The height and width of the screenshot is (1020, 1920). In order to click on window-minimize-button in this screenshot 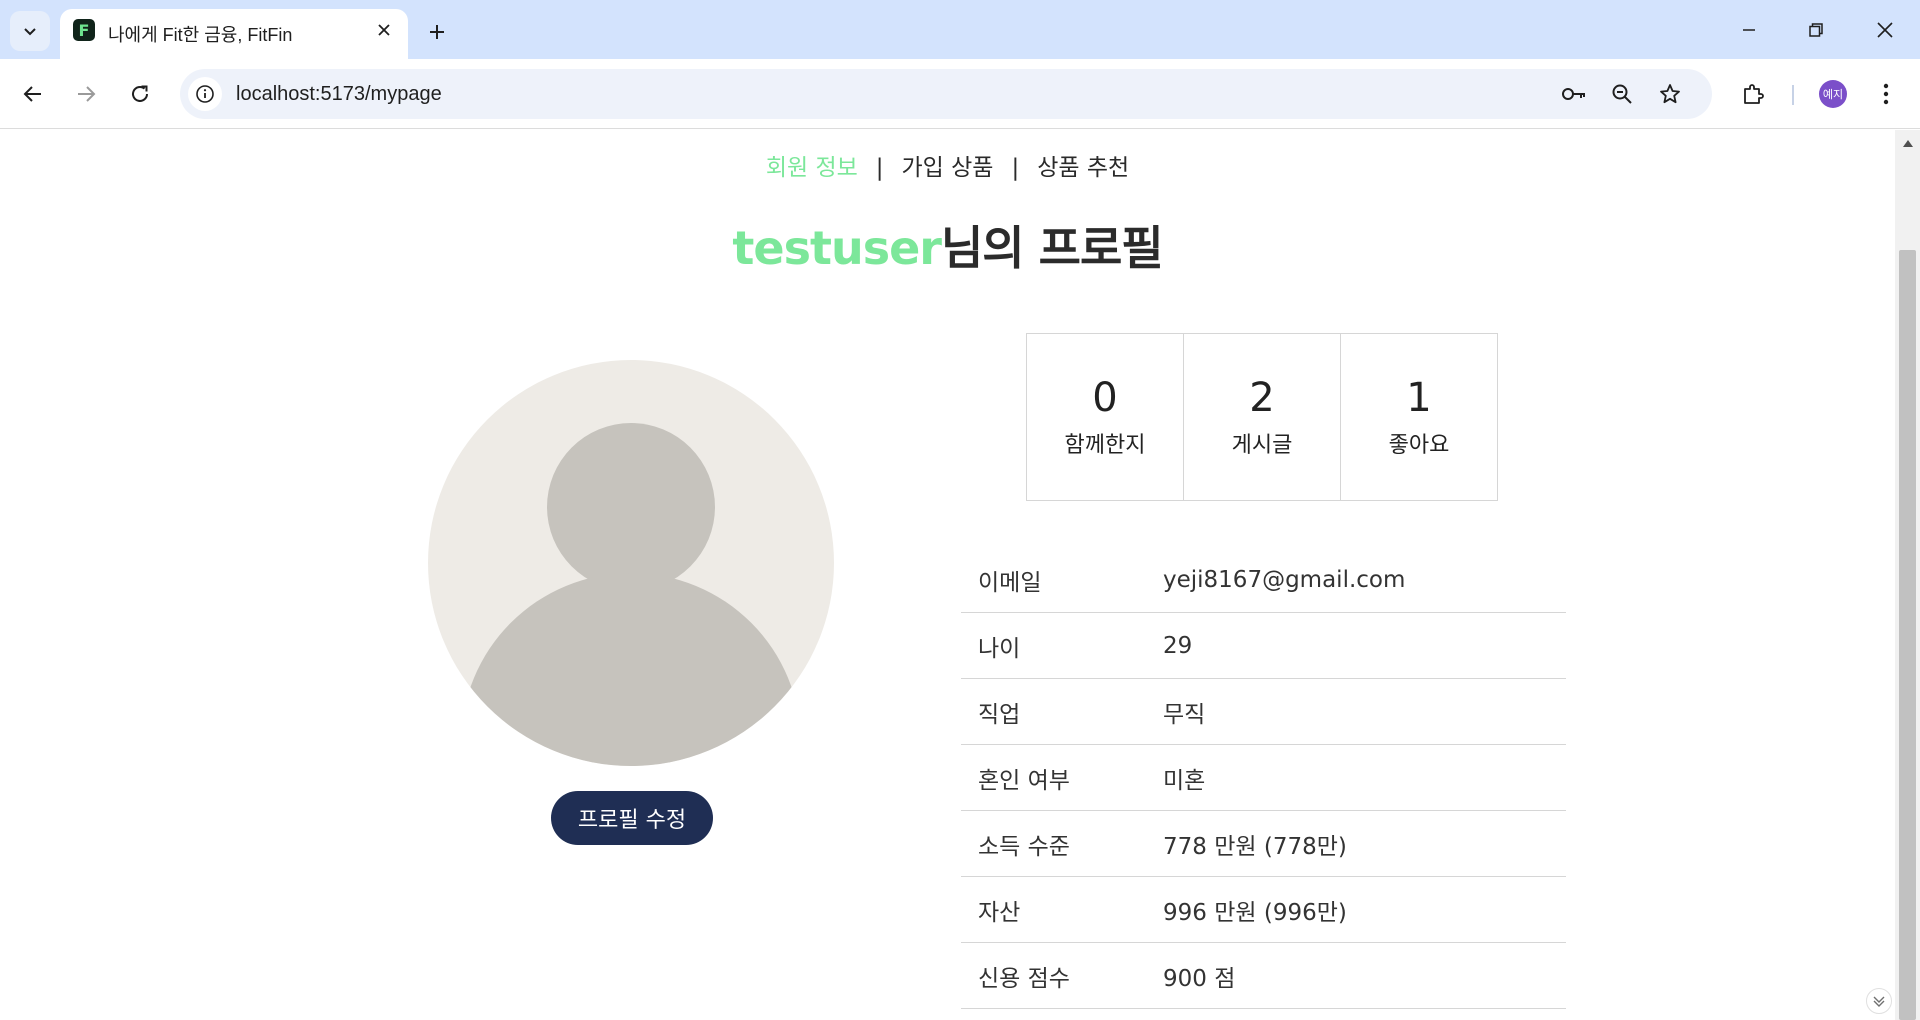, I will do `click(1749, 30)`.